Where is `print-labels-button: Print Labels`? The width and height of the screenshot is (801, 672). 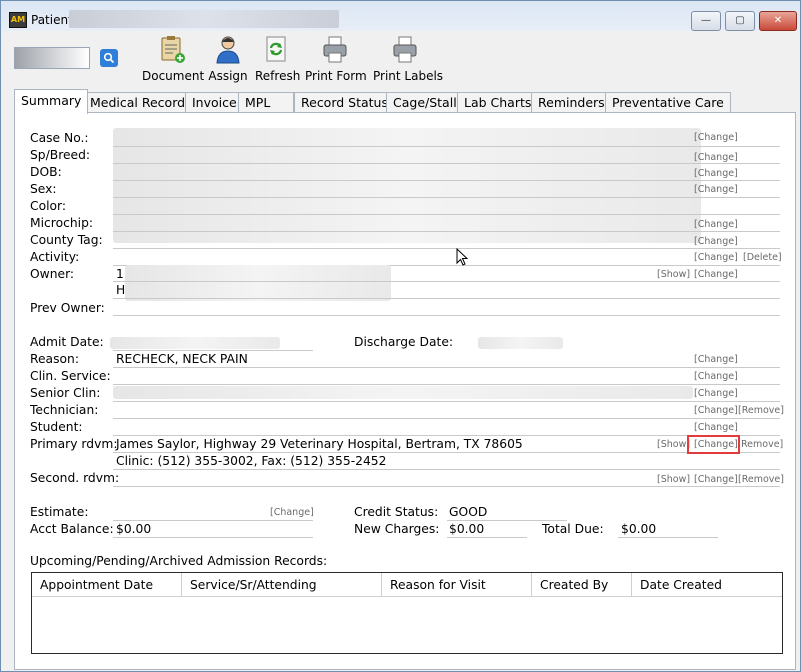 print-labels-button: Print Labels is located at coordinates (408, 58).